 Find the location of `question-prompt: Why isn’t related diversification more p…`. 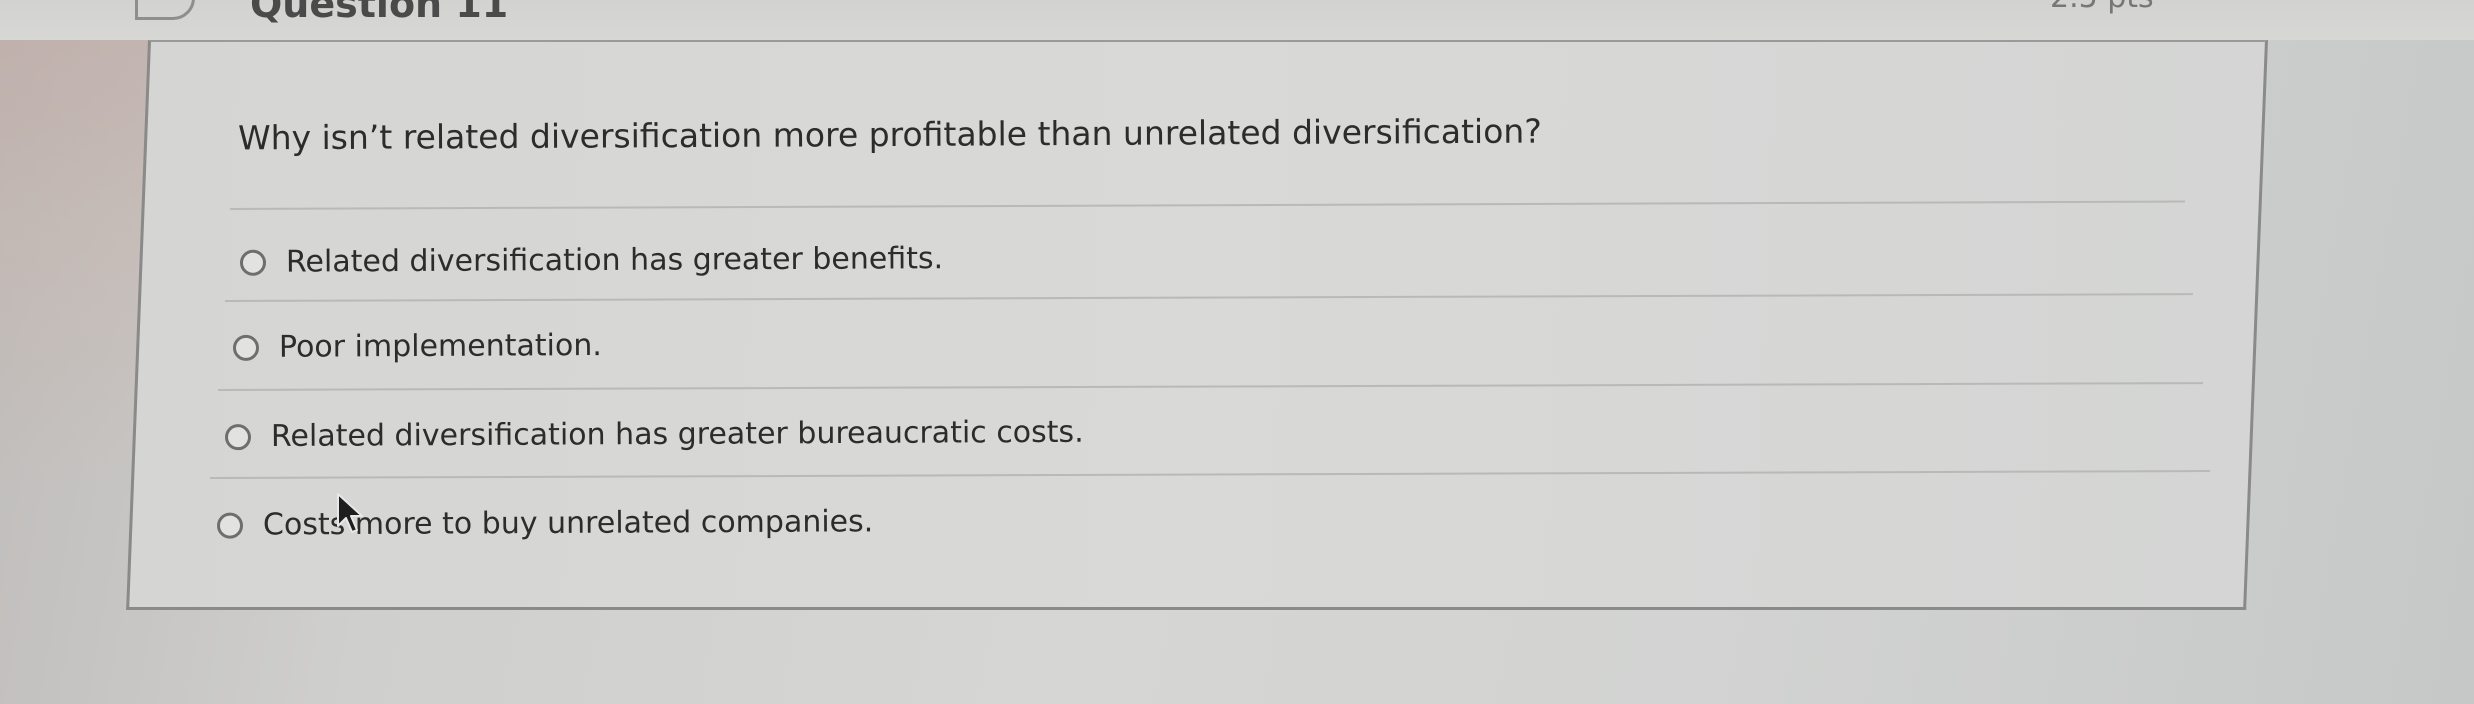

question-prompt: Why isn’t related diversification more p… is located at coordinates (889, 134).